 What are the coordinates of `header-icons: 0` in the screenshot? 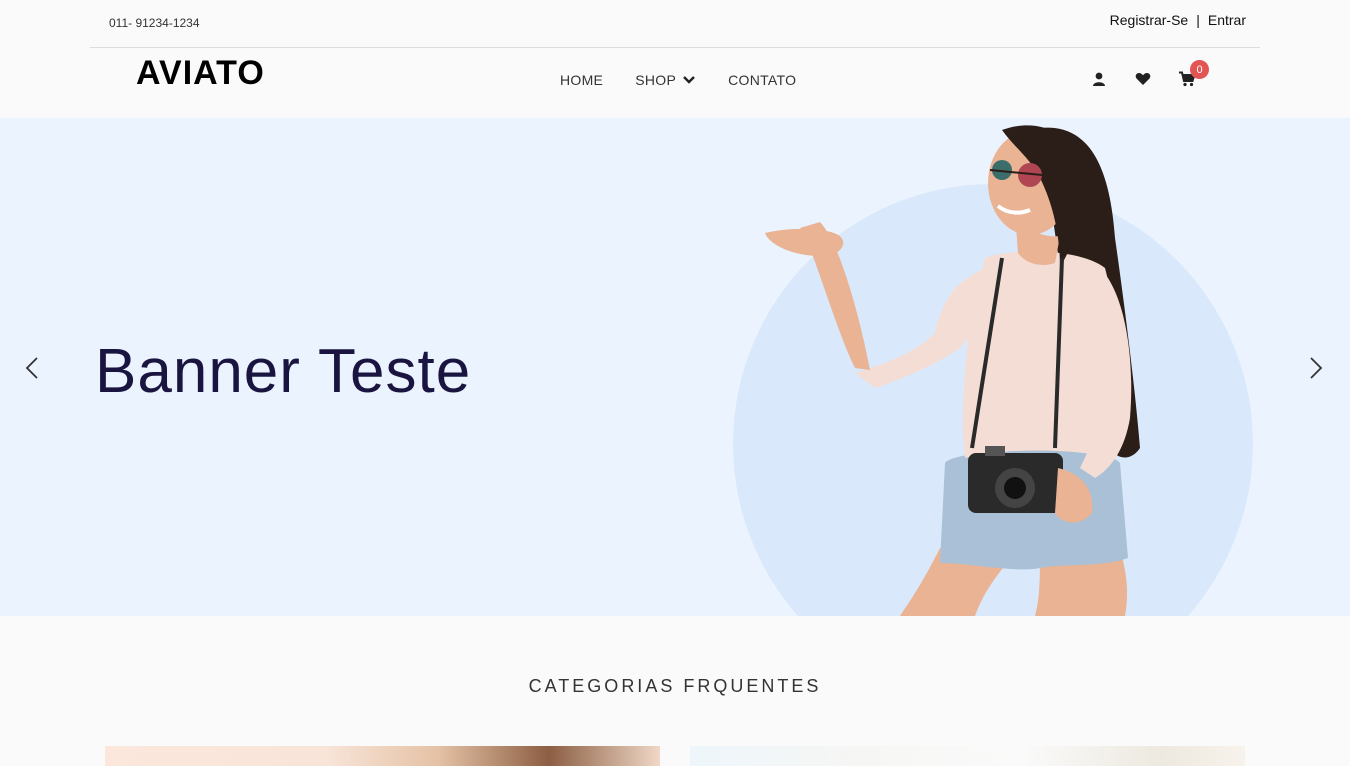 It's located at (1149, 74).